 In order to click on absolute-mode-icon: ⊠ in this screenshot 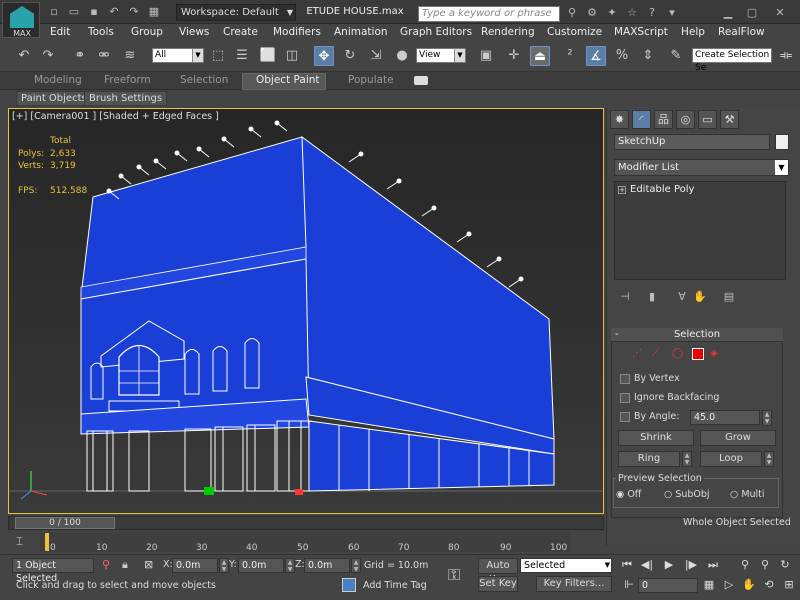, I will do `click(148, 564)`.